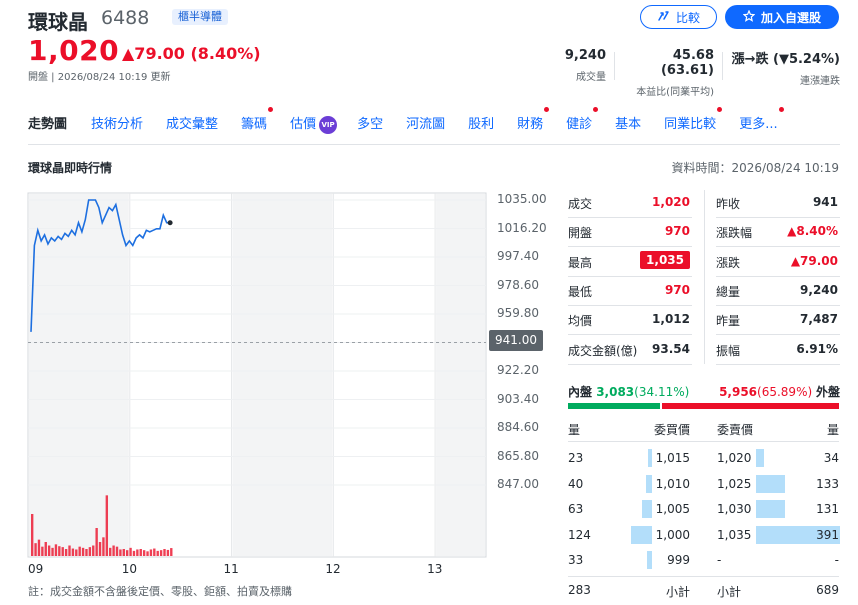 The image size is (858, 605). What do you see at coordinates (722, 66) in the screenshot?
I see `stat-divider` at bounding box center [722, 66].